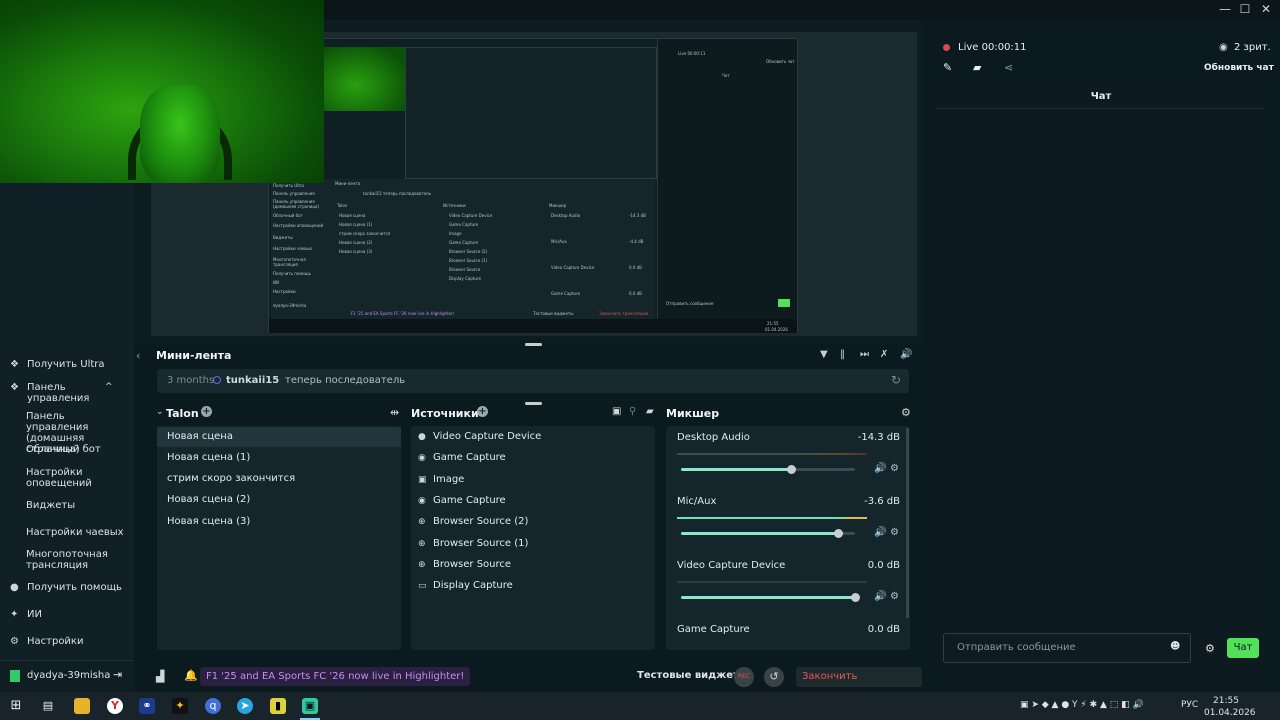 Image resolution: width=1280 pixels, height=720 pixels. What do you see at coordinates (906, 412) in the screenshot?
I see `mixer-settings-icon: ⚙` at bounding box center [906, 412].